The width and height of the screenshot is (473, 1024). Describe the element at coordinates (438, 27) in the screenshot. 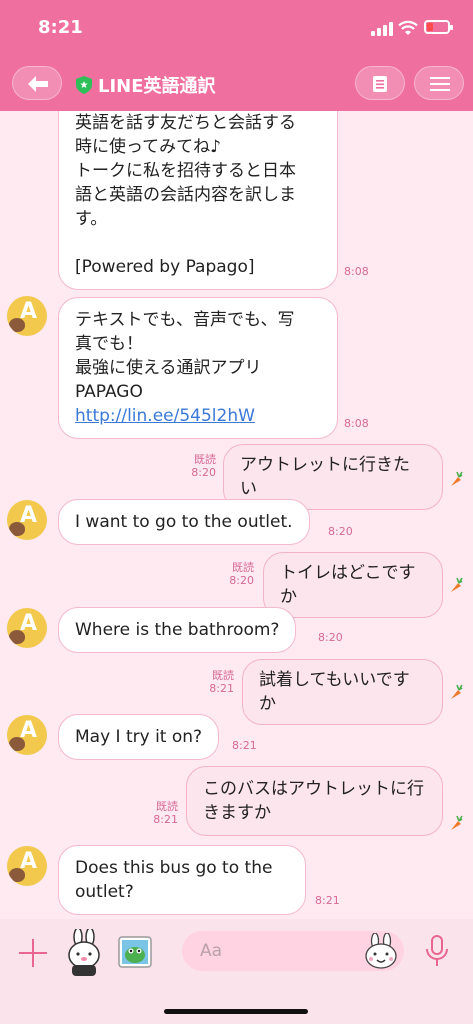

I see `battery-icon` at that location.